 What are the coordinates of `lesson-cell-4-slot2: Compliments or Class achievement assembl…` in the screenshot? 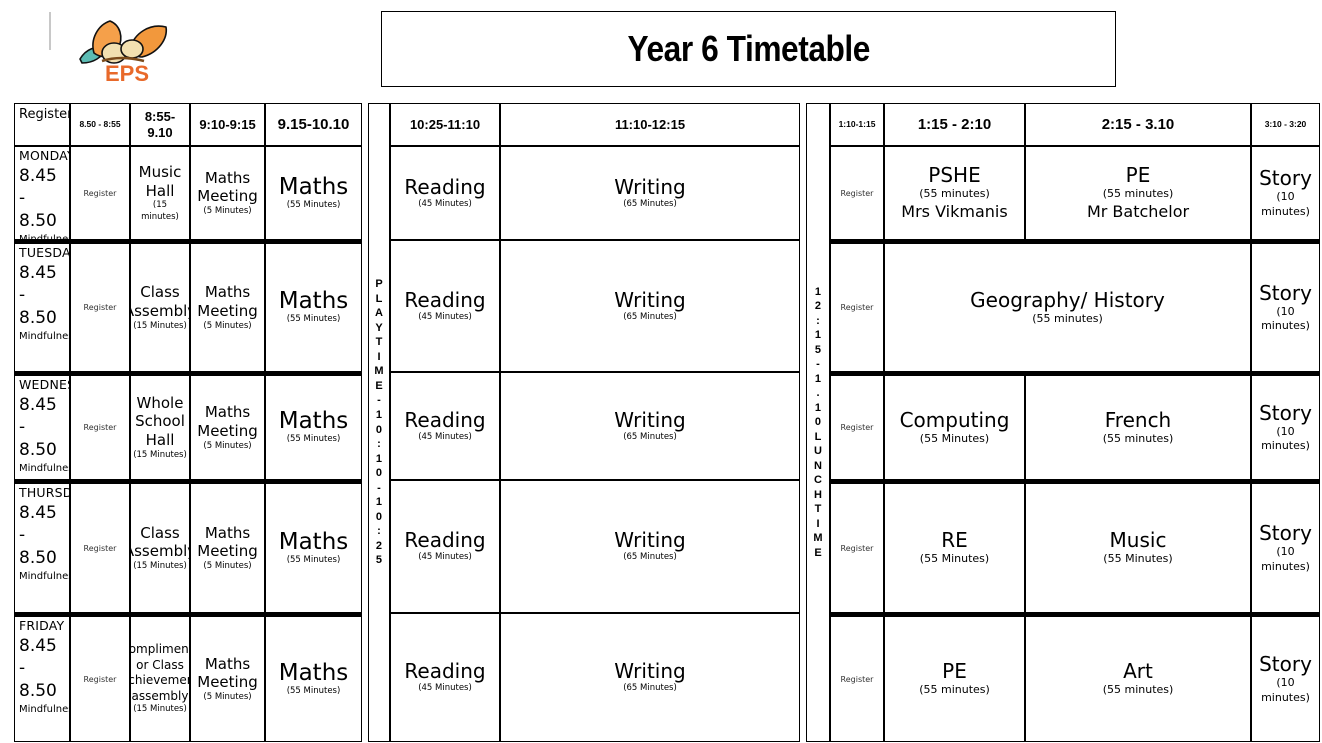 It's located at (160, 677).